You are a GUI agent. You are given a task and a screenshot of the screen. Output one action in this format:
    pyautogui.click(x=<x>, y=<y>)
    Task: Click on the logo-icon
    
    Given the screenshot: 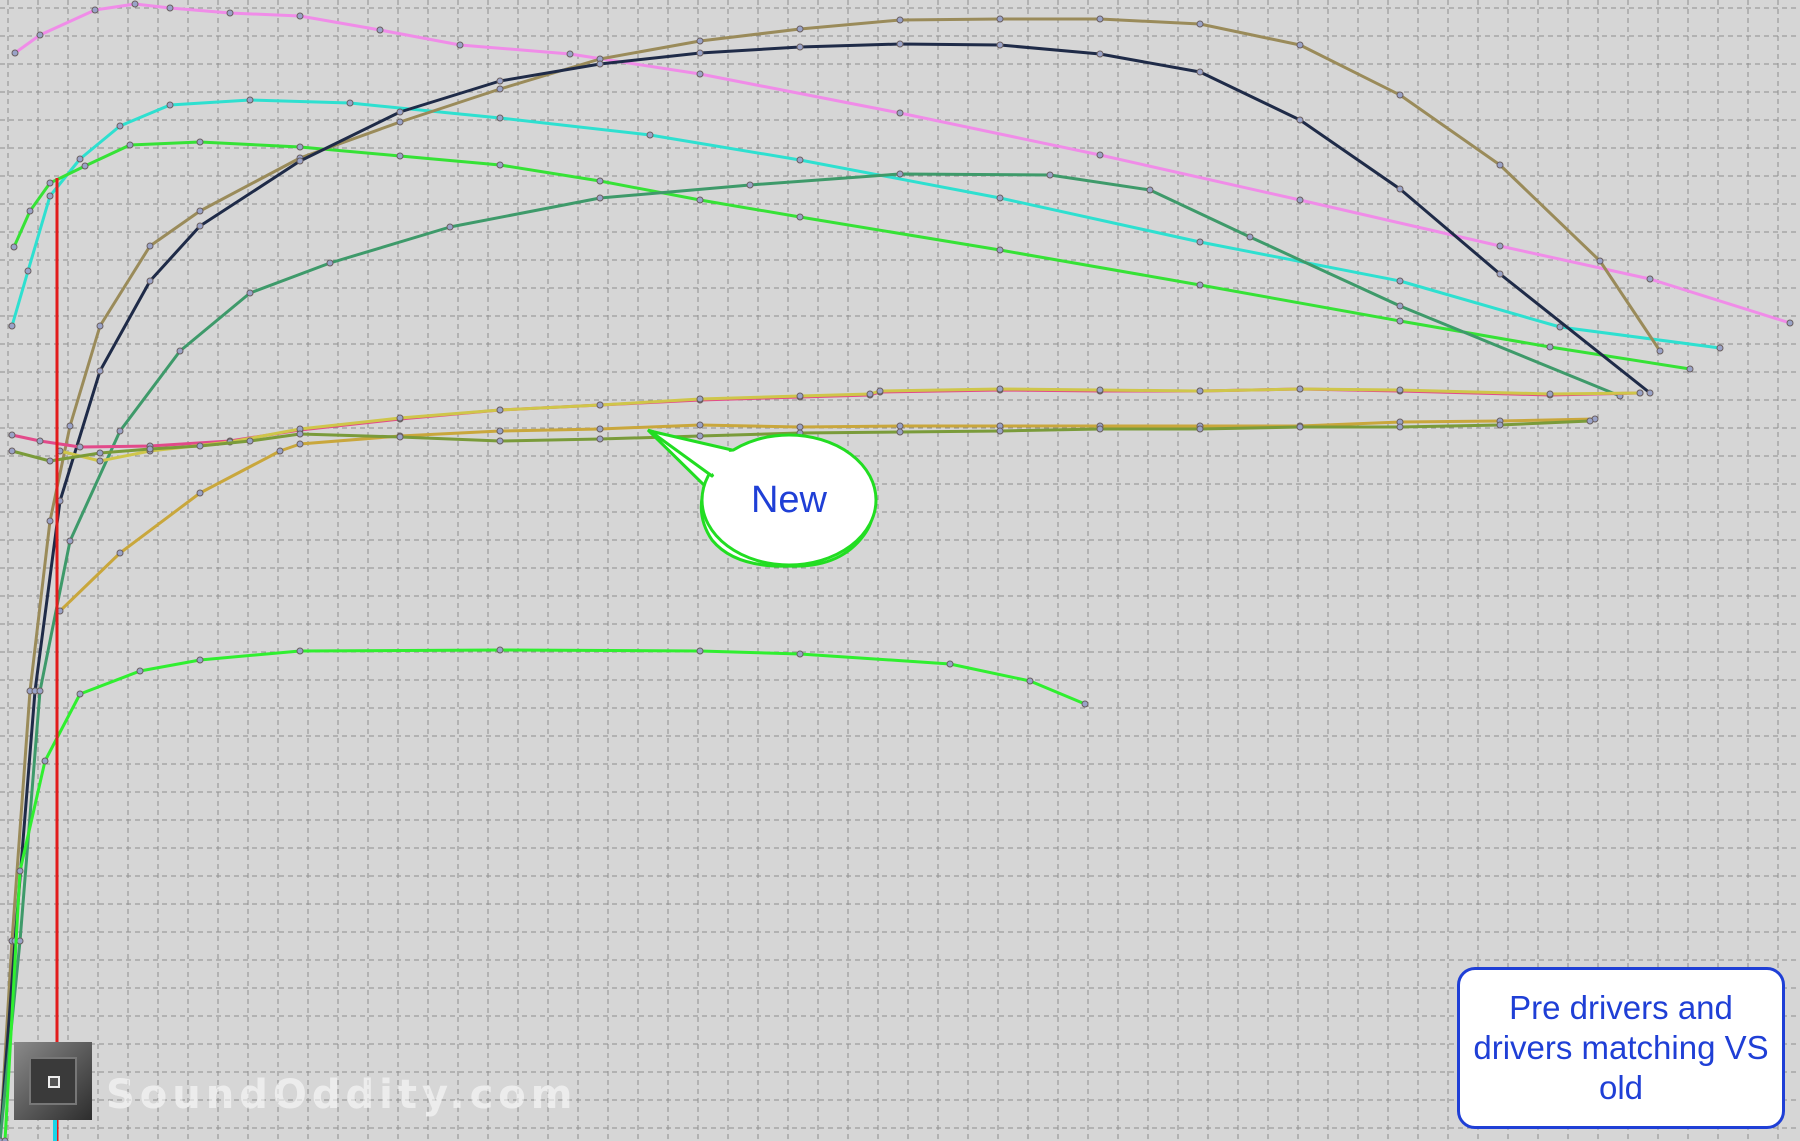 What is the action you would take?
    pyautogui.click(x=53, y=1081)
    